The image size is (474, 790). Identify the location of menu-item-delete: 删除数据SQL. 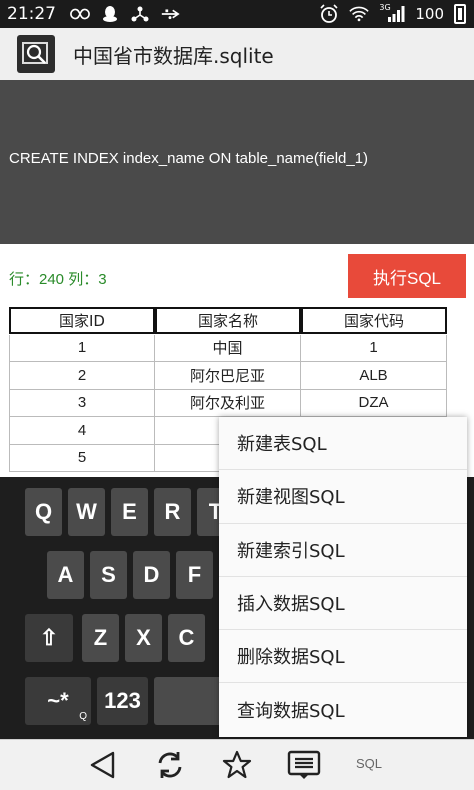
(343, 657).